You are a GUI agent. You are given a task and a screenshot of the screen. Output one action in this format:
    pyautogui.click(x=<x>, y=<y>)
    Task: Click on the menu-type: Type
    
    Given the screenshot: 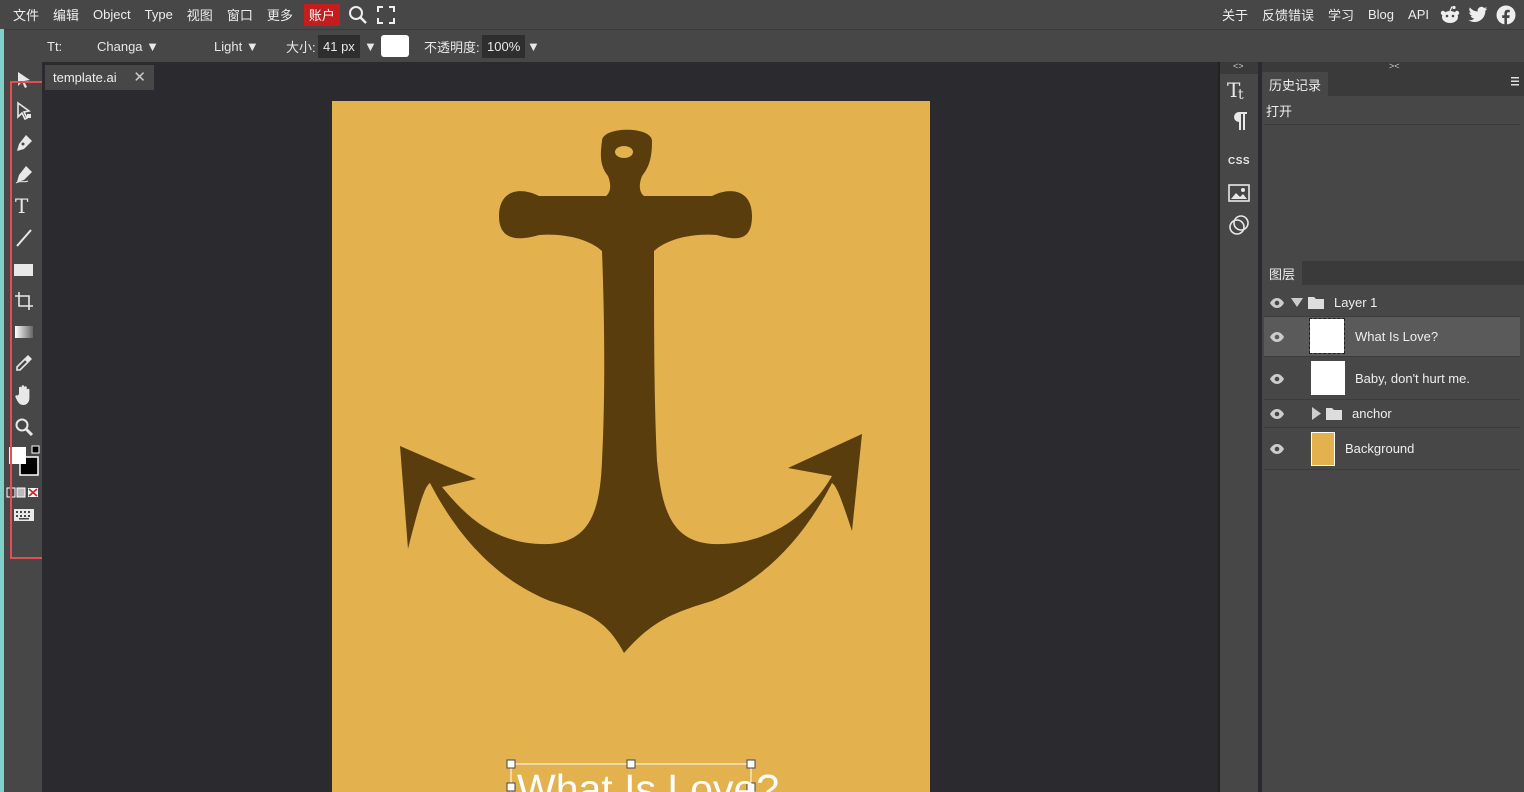 What is the action you would take?
    pyautogui.click(x=159, y=14)
    